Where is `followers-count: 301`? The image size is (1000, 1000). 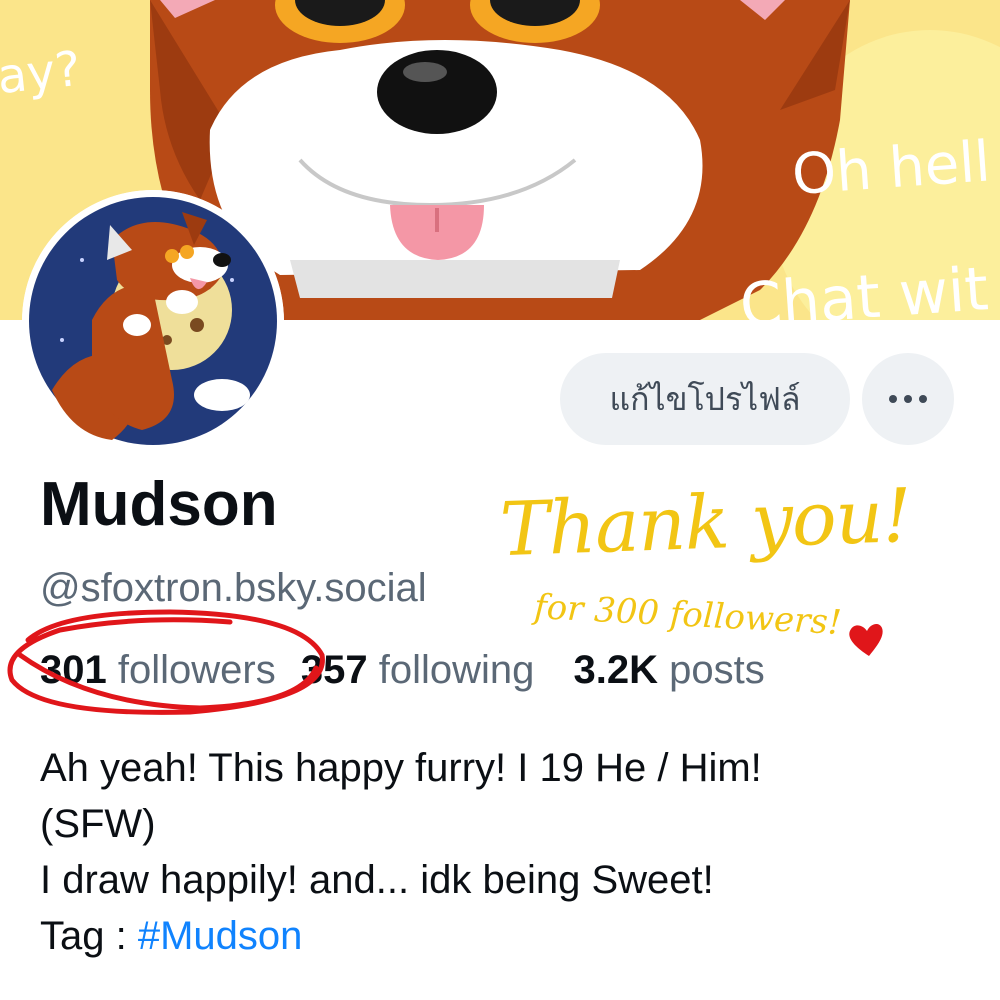
followers-count: 301 is located at coordinates (73, 670).